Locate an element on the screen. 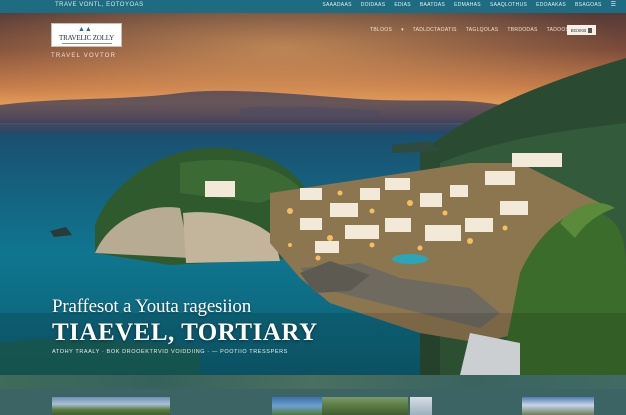 The image size is (626, 415). thumbnail-strip-band is located at coordinates (313, 382).